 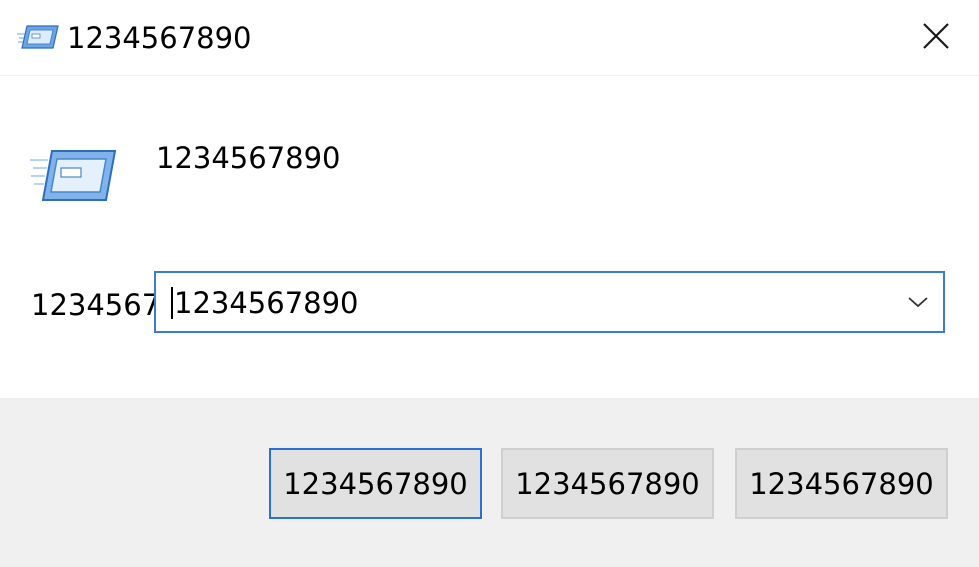 What do you see at coordinates (549, 302) in the screenshot?
I see `open-combobox: 1234567890` at bounding box center [549, 302].